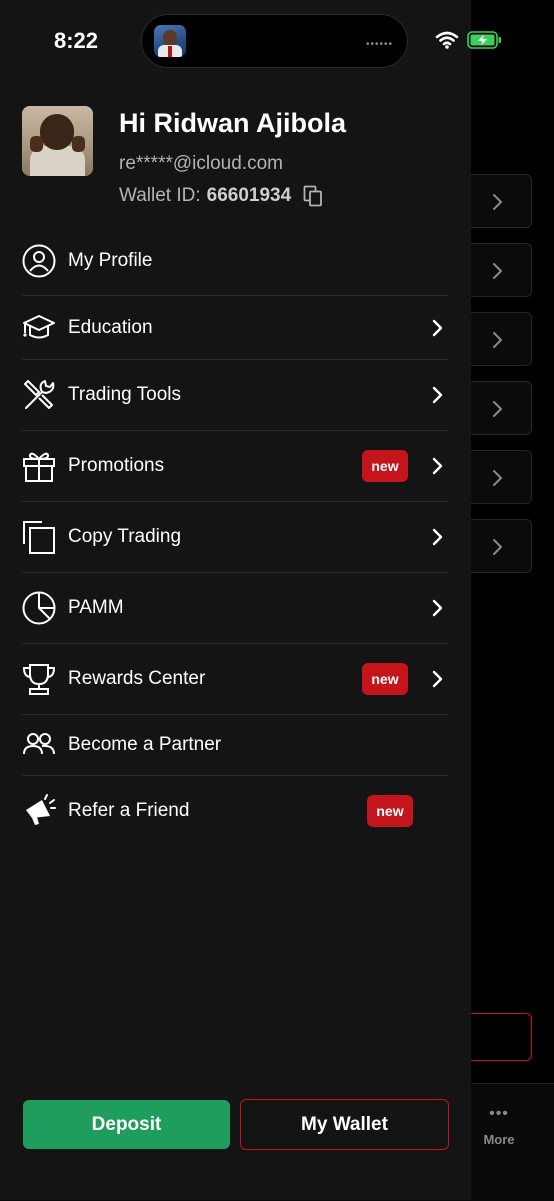 The width and height of the screenshot is (554, 1201). Describe the element at coordinates (235, 608) in the screenshot. I see `menu-item-pamm: PAMM` at that location.